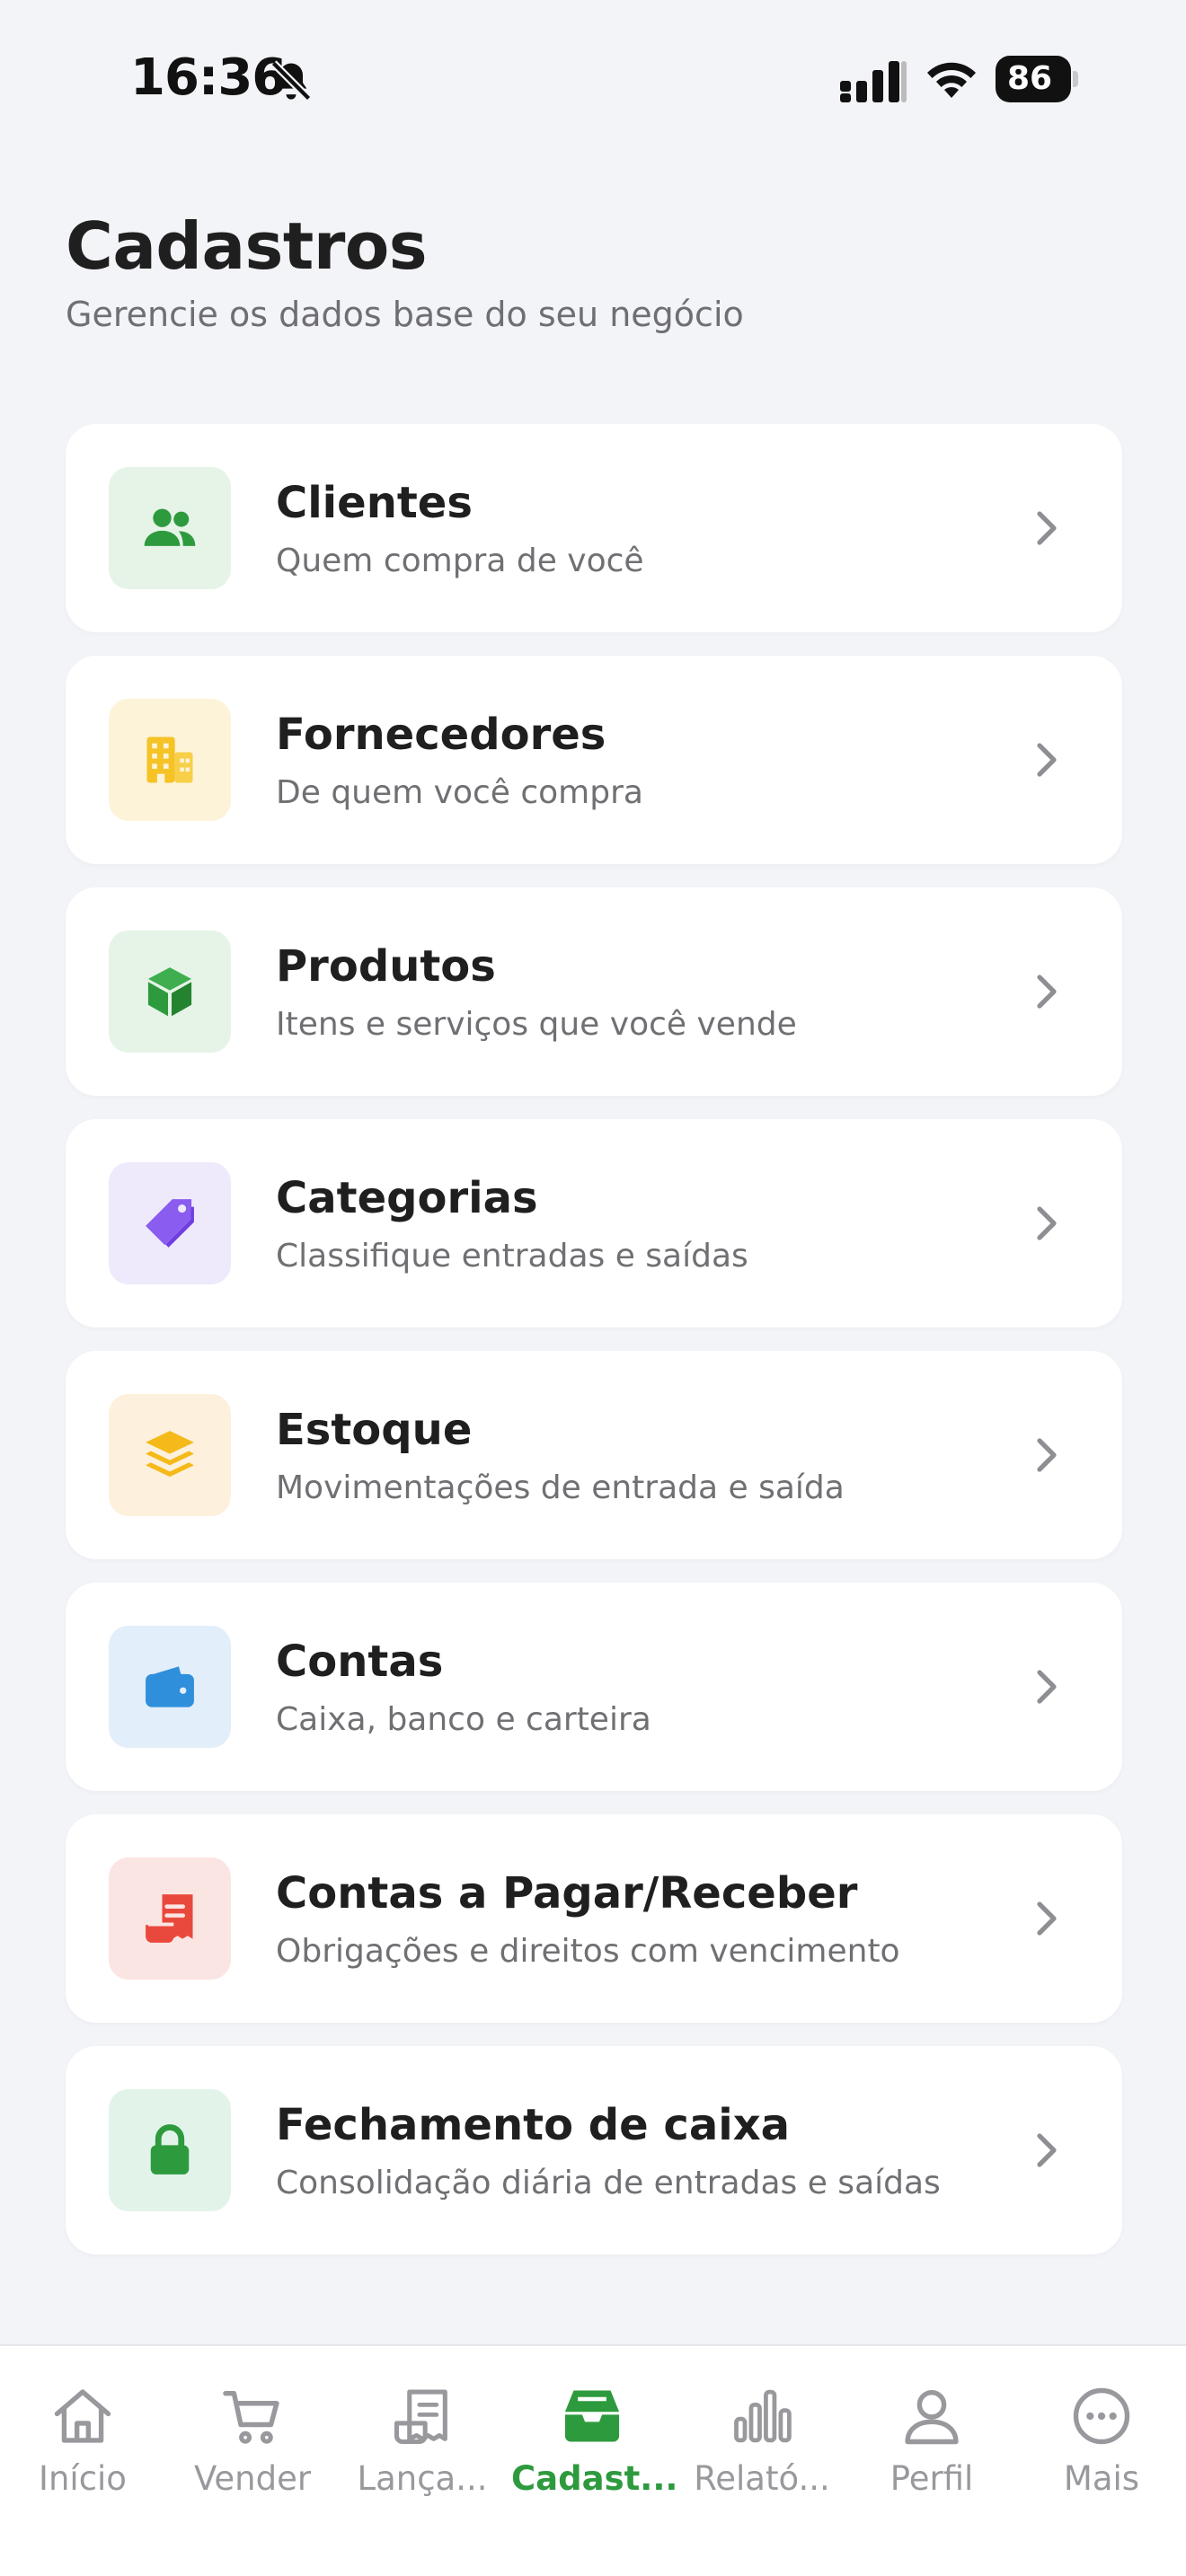 The height and width of the screenshot is (2576, 1186). What do you see at coordinates (405, 314) in the screenshot?
I see `page-subtitle: Gerencie os dados base do seu negócio` at bounding box center [405, 314].